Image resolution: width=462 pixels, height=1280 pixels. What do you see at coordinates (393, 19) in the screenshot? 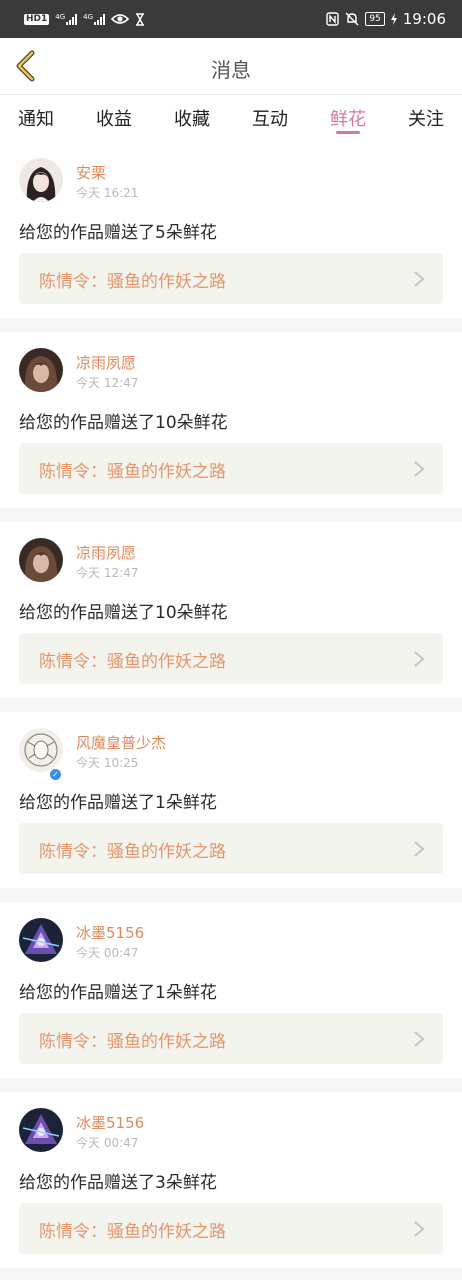
I see `charging-icon` at bounding box center [393, 19].